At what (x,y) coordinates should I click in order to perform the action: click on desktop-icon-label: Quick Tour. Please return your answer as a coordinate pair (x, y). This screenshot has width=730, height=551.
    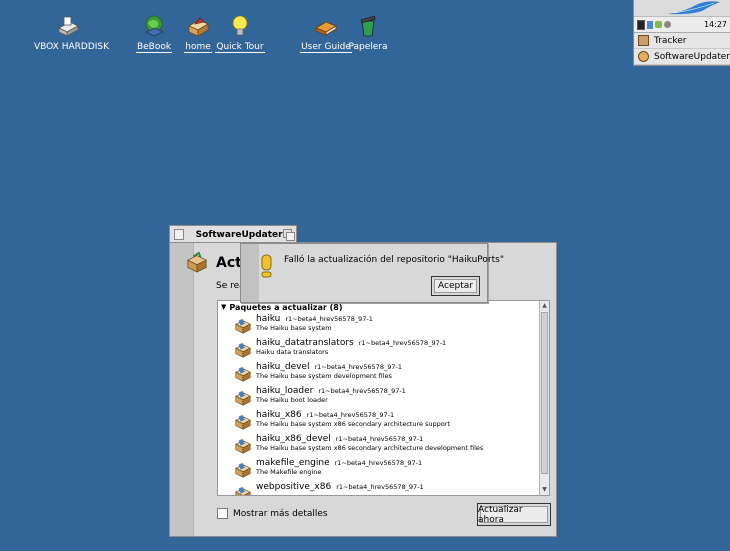
    Looking at the image, I should click on (240, 47).